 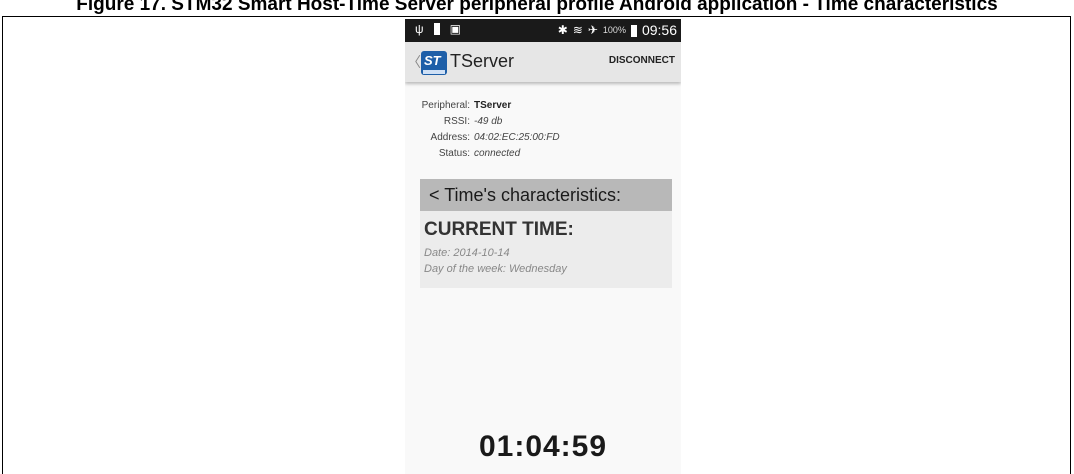 I want to click on current-time-title: CURRENT TIME:, so click(x=499, y=229).